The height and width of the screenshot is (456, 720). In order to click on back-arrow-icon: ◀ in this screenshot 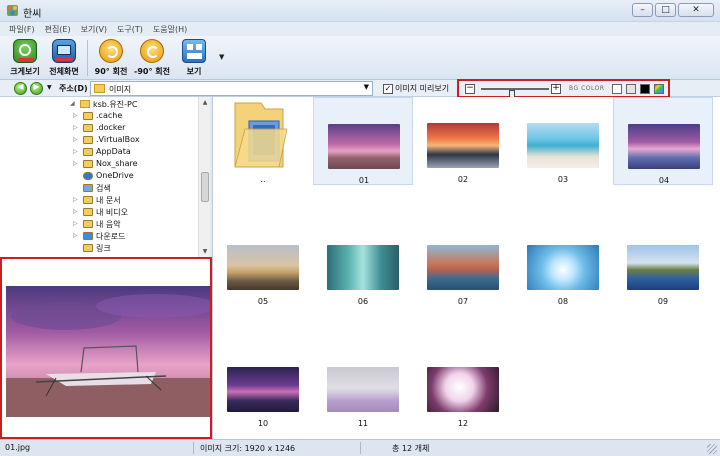, I will do `click(20, 86)`.